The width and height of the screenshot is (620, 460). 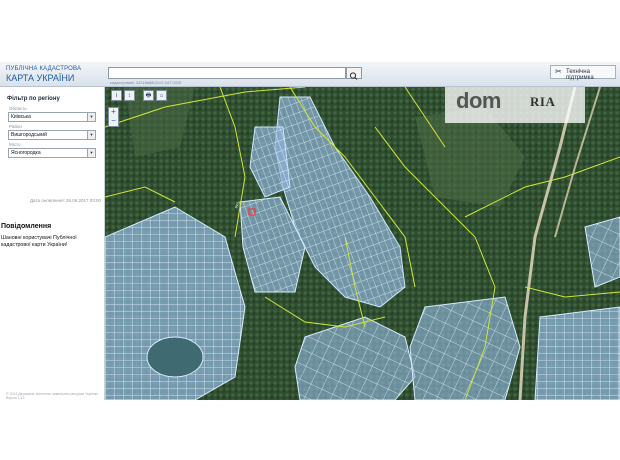 I want to click on city-select: Ясногородка ▼, so click(x=52, y=153).